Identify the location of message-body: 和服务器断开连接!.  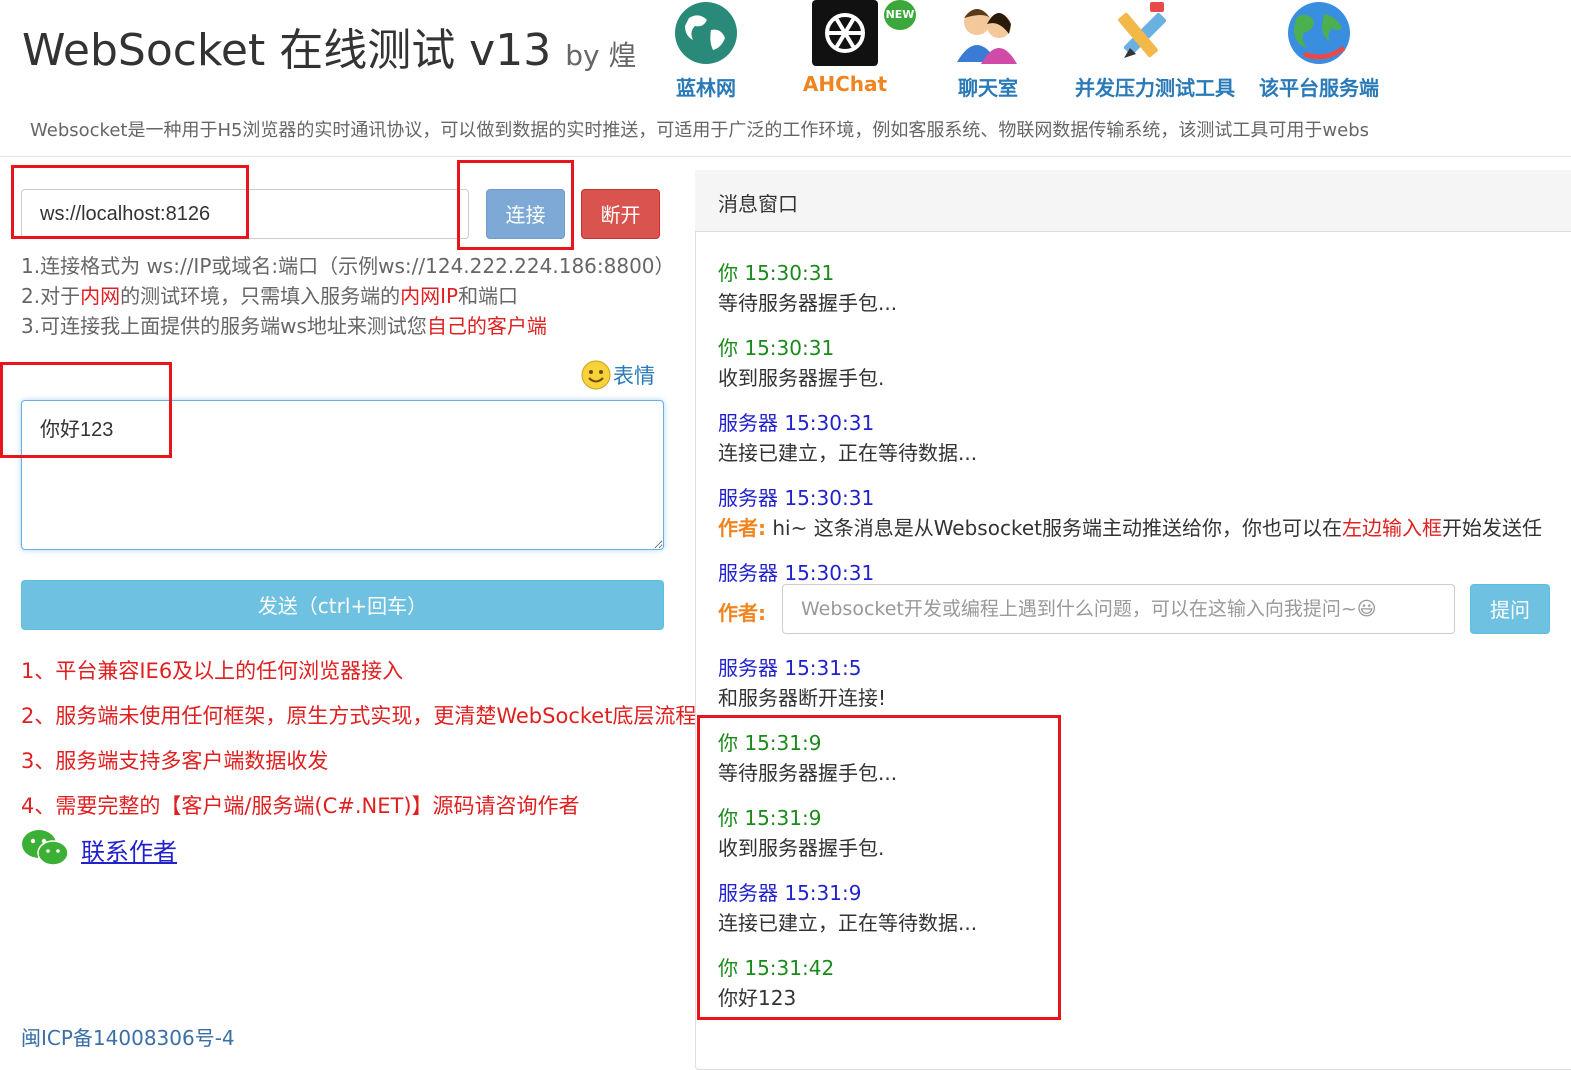
(802, 698).